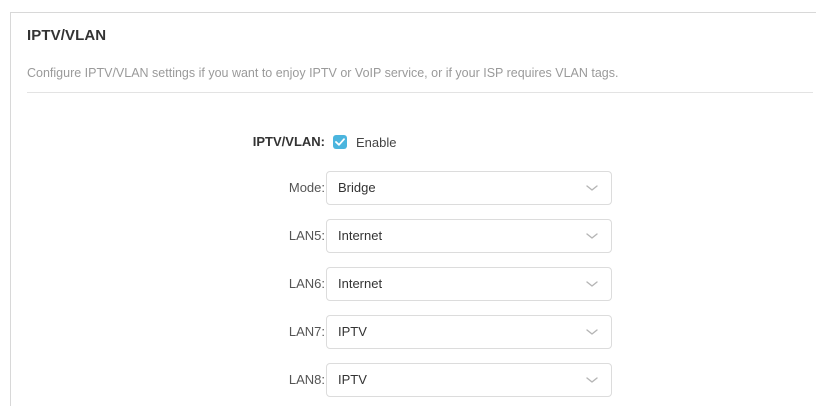 The width and height of the screenshot is (817, 406). What do you see at coordinates (469, 236) in the screenshot?
I see `lan5-select: Internet` at bounding box center [469, 236].